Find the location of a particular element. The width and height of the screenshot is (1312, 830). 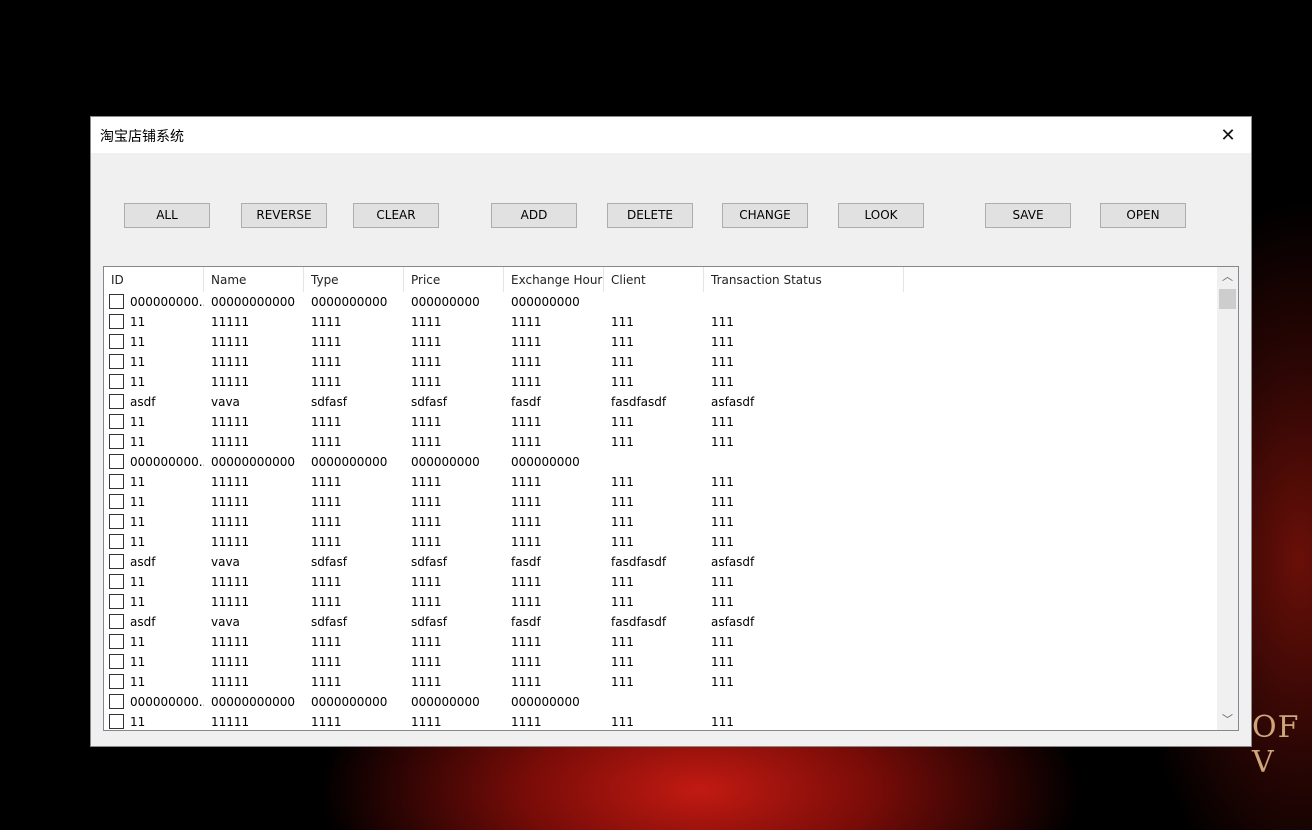

column-header: Exchange Hour is located at coordinates (554, 279).